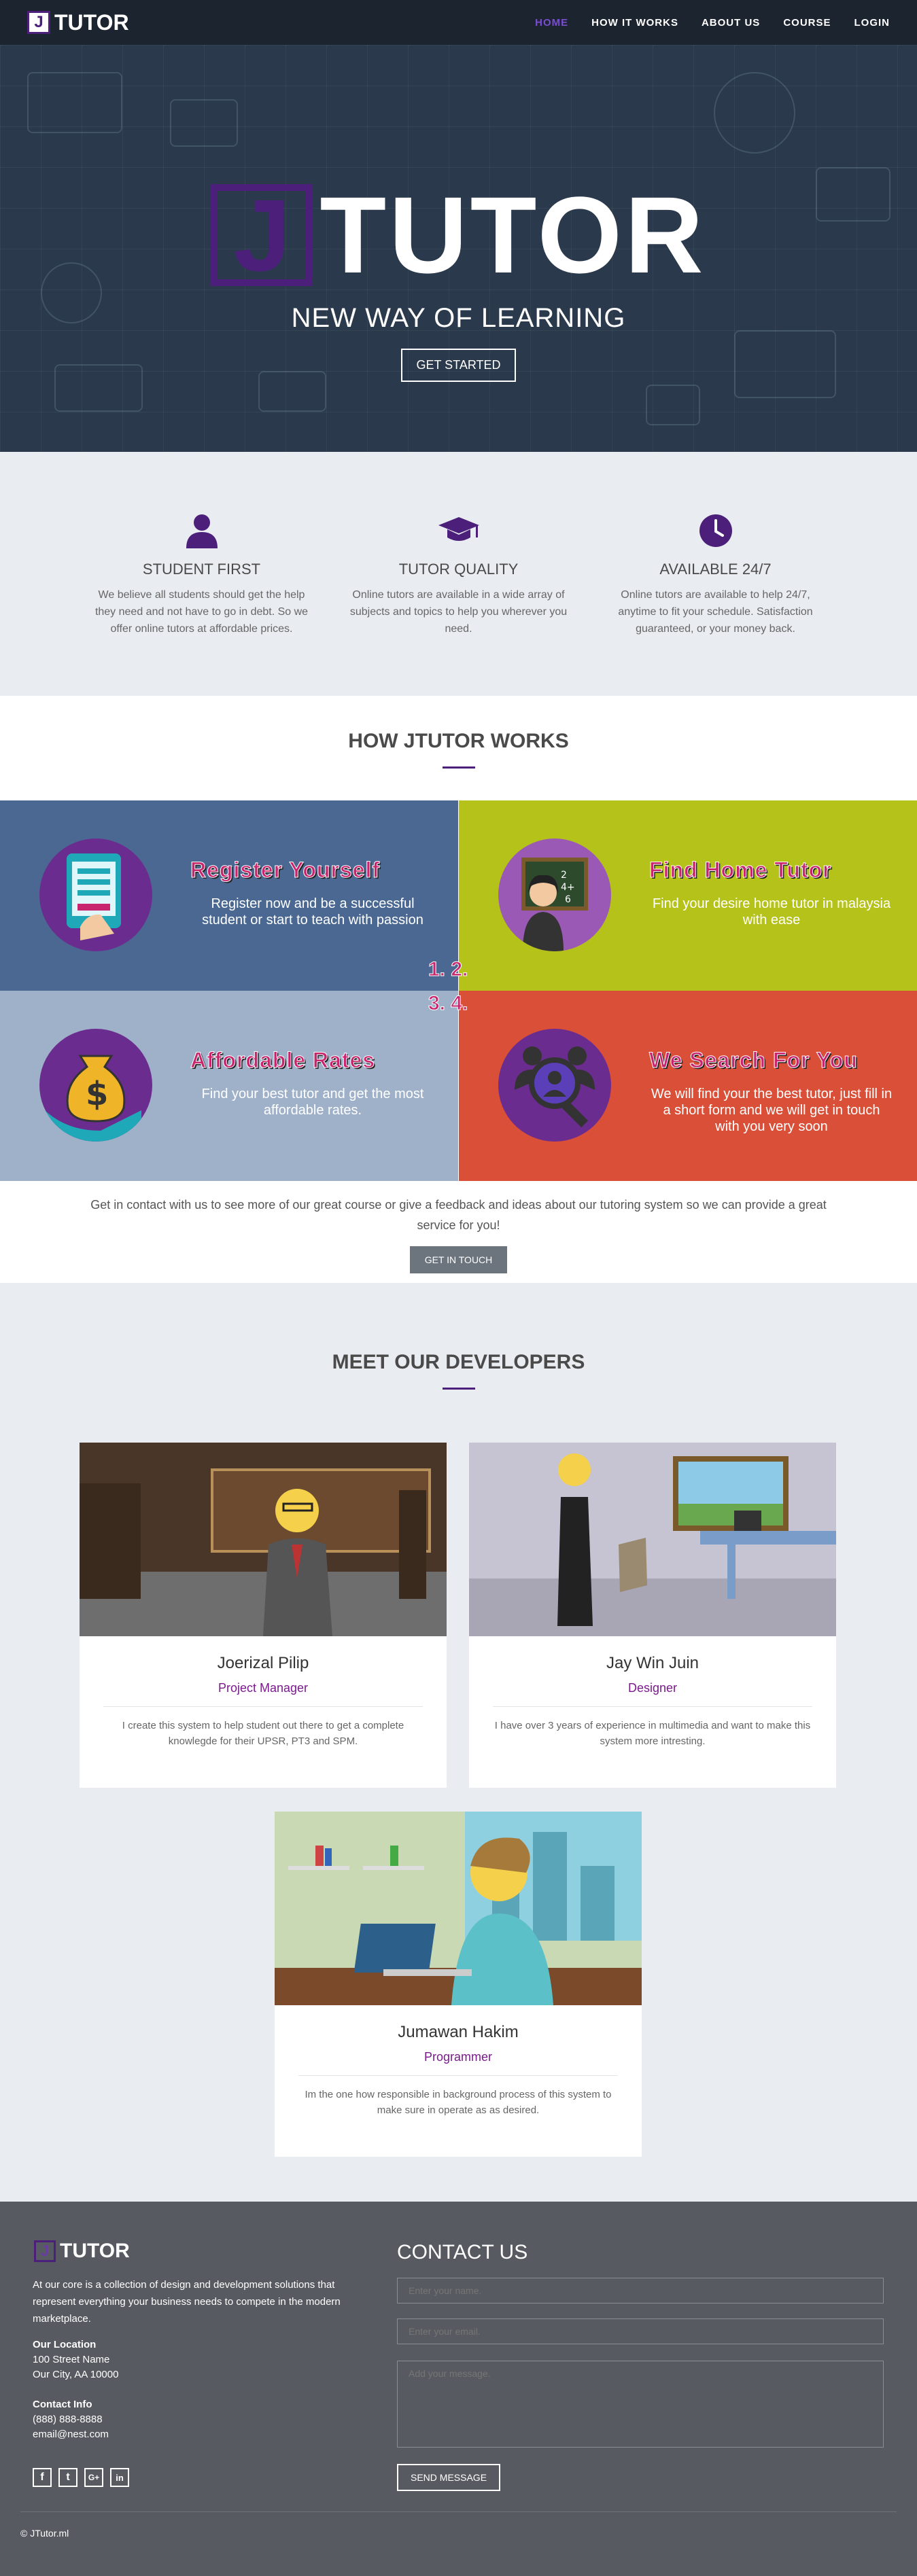 This screenshot has width=917, height=2576. Describe the element at coordinates (652, 1688) in the screenshot. I see `developer-role: Designer` at that location.